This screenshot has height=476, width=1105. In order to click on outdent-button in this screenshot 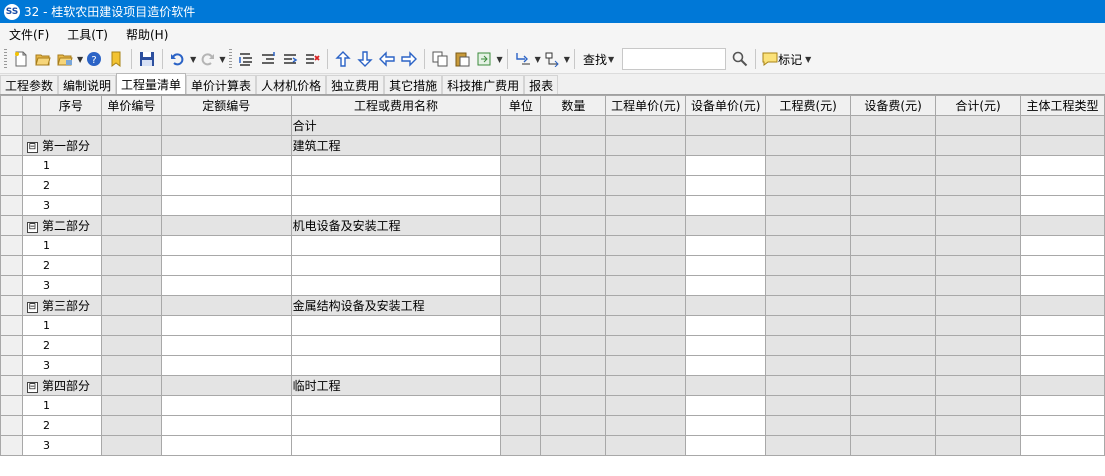, I will do `click(552, 59)`.